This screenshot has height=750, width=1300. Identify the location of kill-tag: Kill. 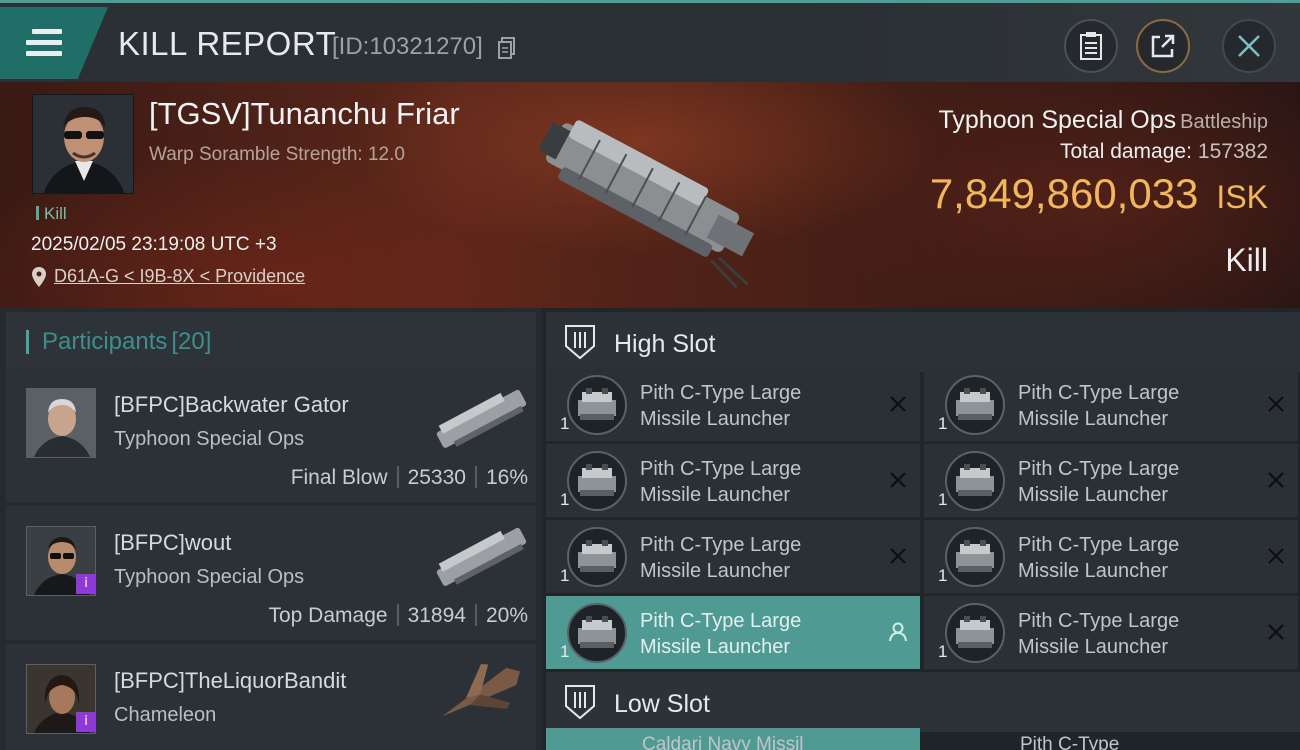
(51, 214).